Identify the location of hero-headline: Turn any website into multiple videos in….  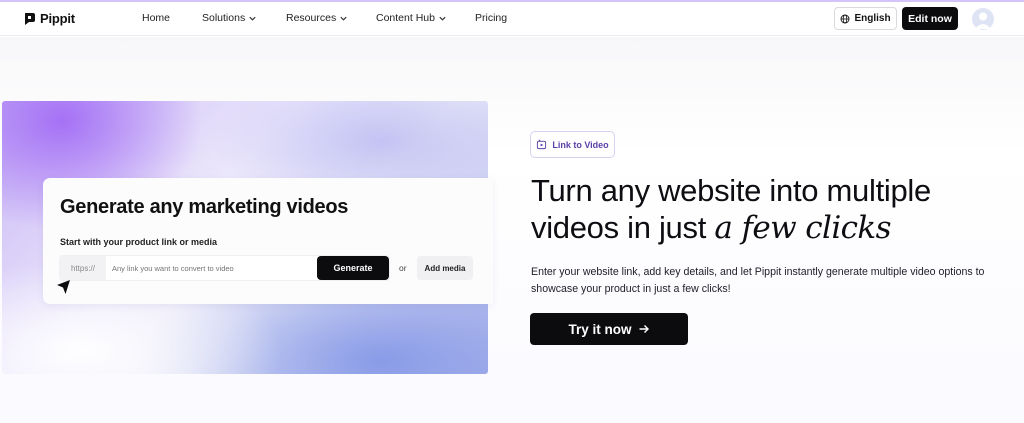
(771, 209).